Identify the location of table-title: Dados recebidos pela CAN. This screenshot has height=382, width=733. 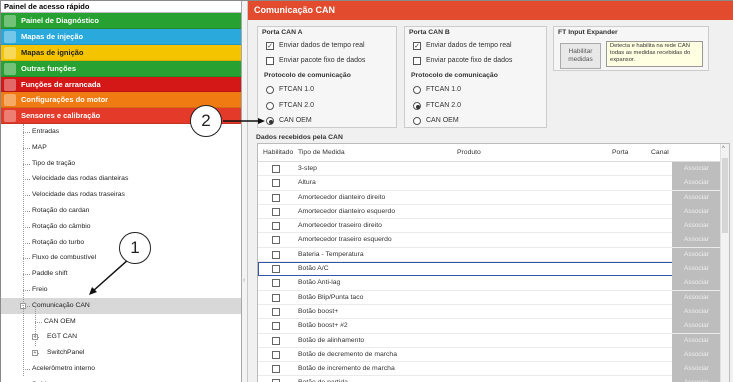
(299, 137).